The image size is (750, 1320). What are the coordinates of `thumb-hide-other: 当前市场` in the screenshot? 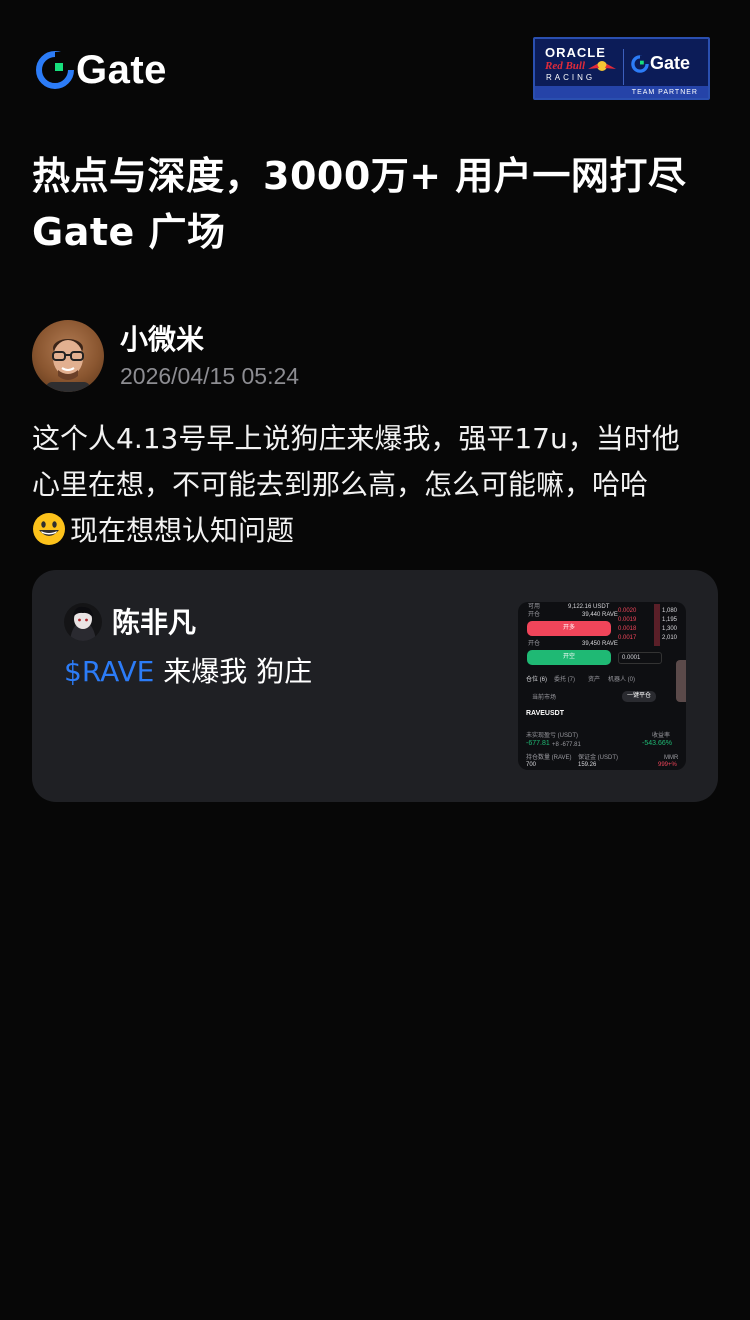 It's located at (544, 698).